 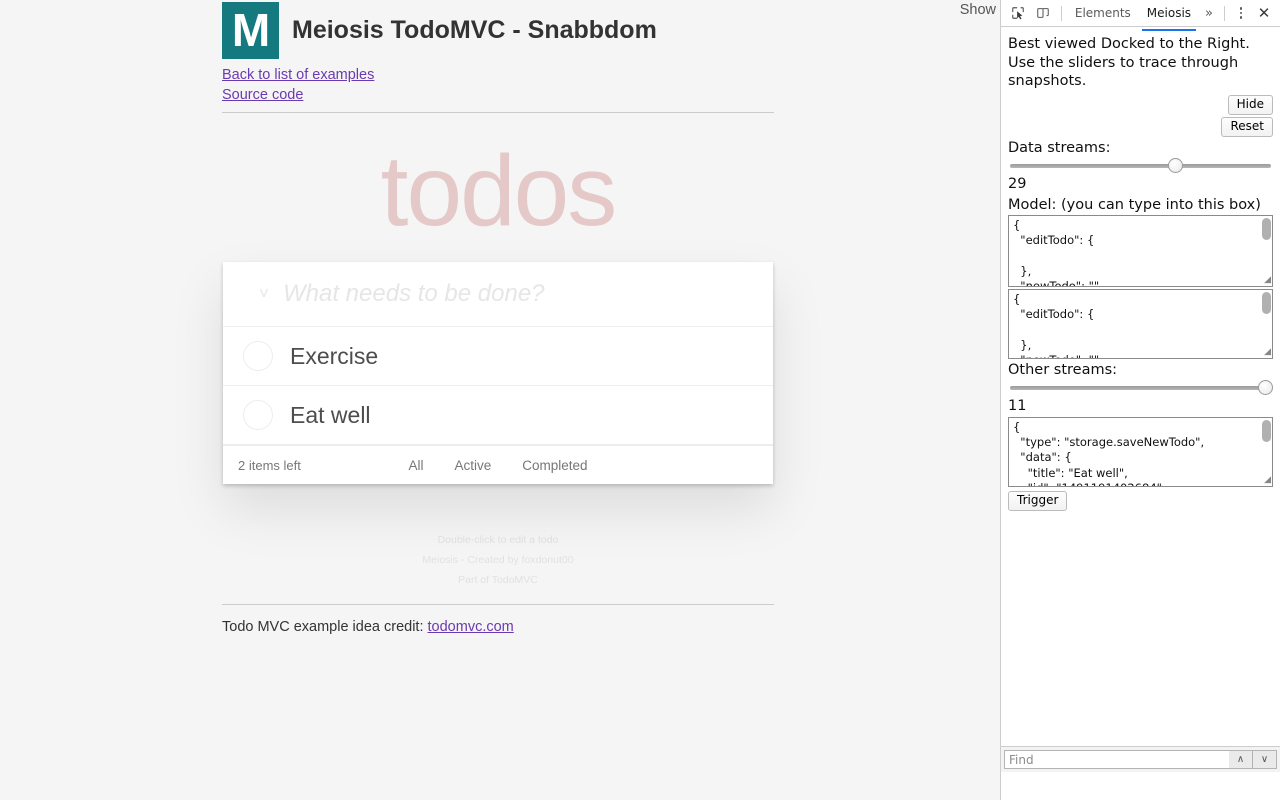 I want to click on page-title: Meiosis TodoMVC - Snabbdom, so click(x=474, y=30).